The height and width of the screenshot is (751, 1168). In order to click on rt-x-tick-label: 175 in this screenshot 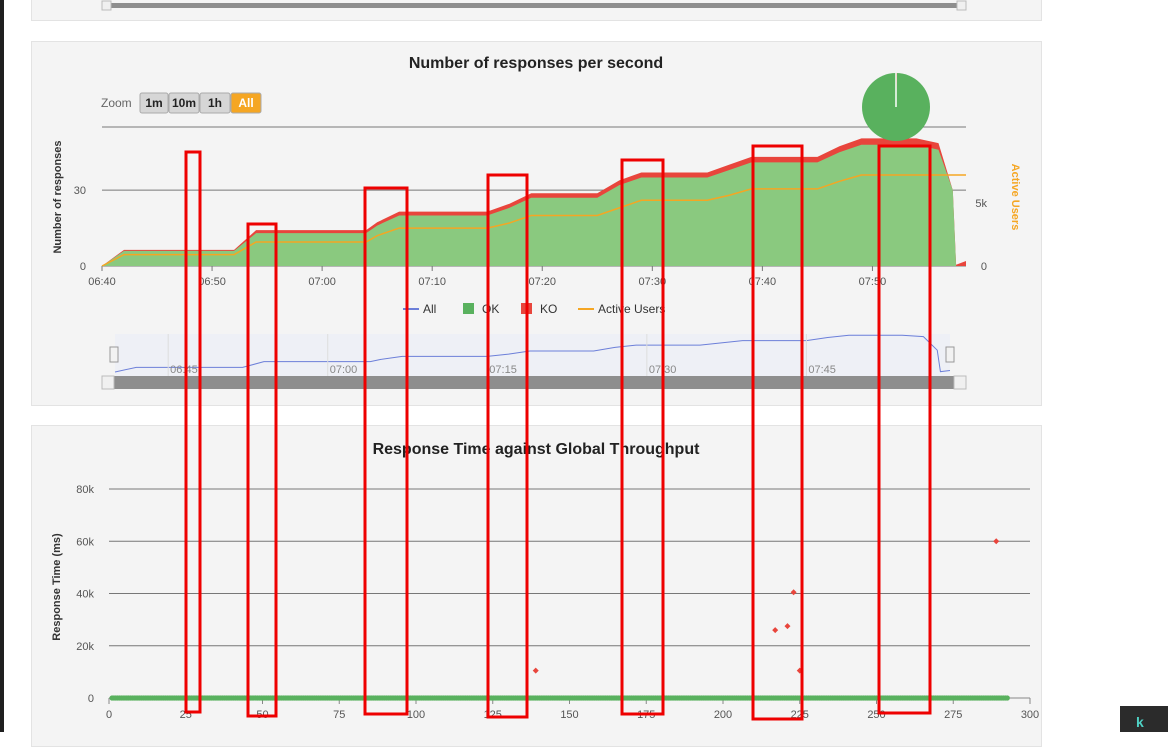, I will do `click(646, 715)`.